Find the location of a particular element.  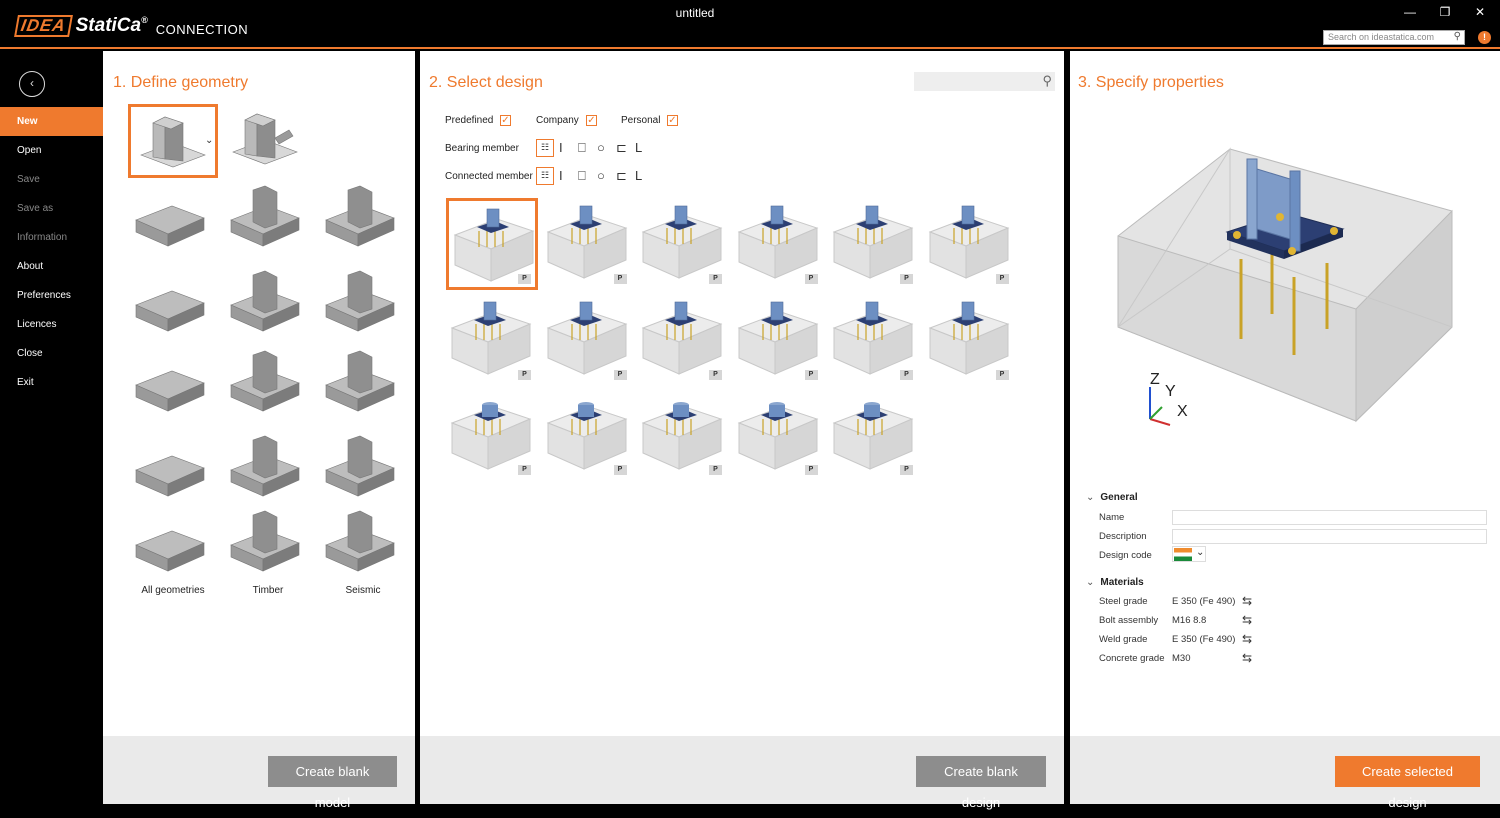

material-value: M16 8.8 is located at coordinates (1189, 620).